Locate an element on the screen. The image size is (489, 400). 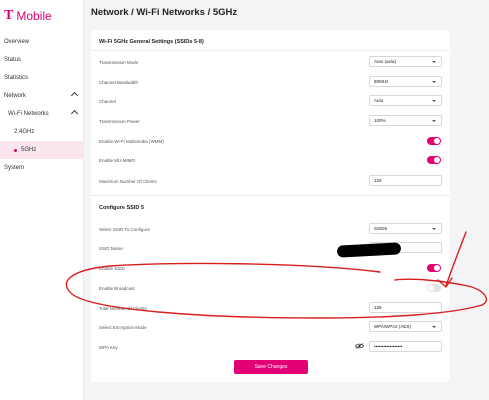
enable-ssid-toggle is located at coordinates (434, 268).